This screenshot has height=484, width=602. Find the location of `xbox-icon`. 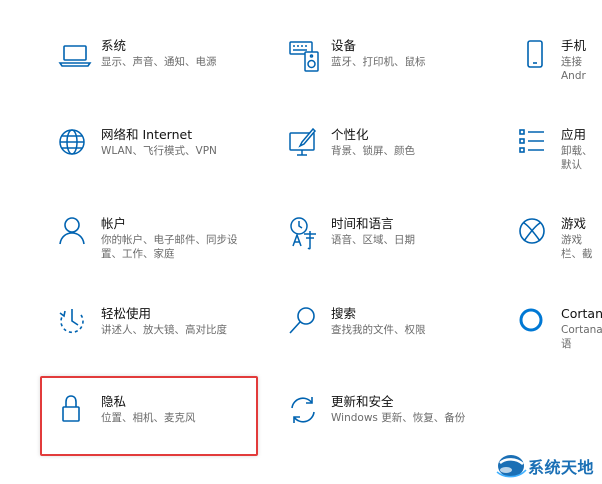

xbox-icon is located at coordinates (535, 234).